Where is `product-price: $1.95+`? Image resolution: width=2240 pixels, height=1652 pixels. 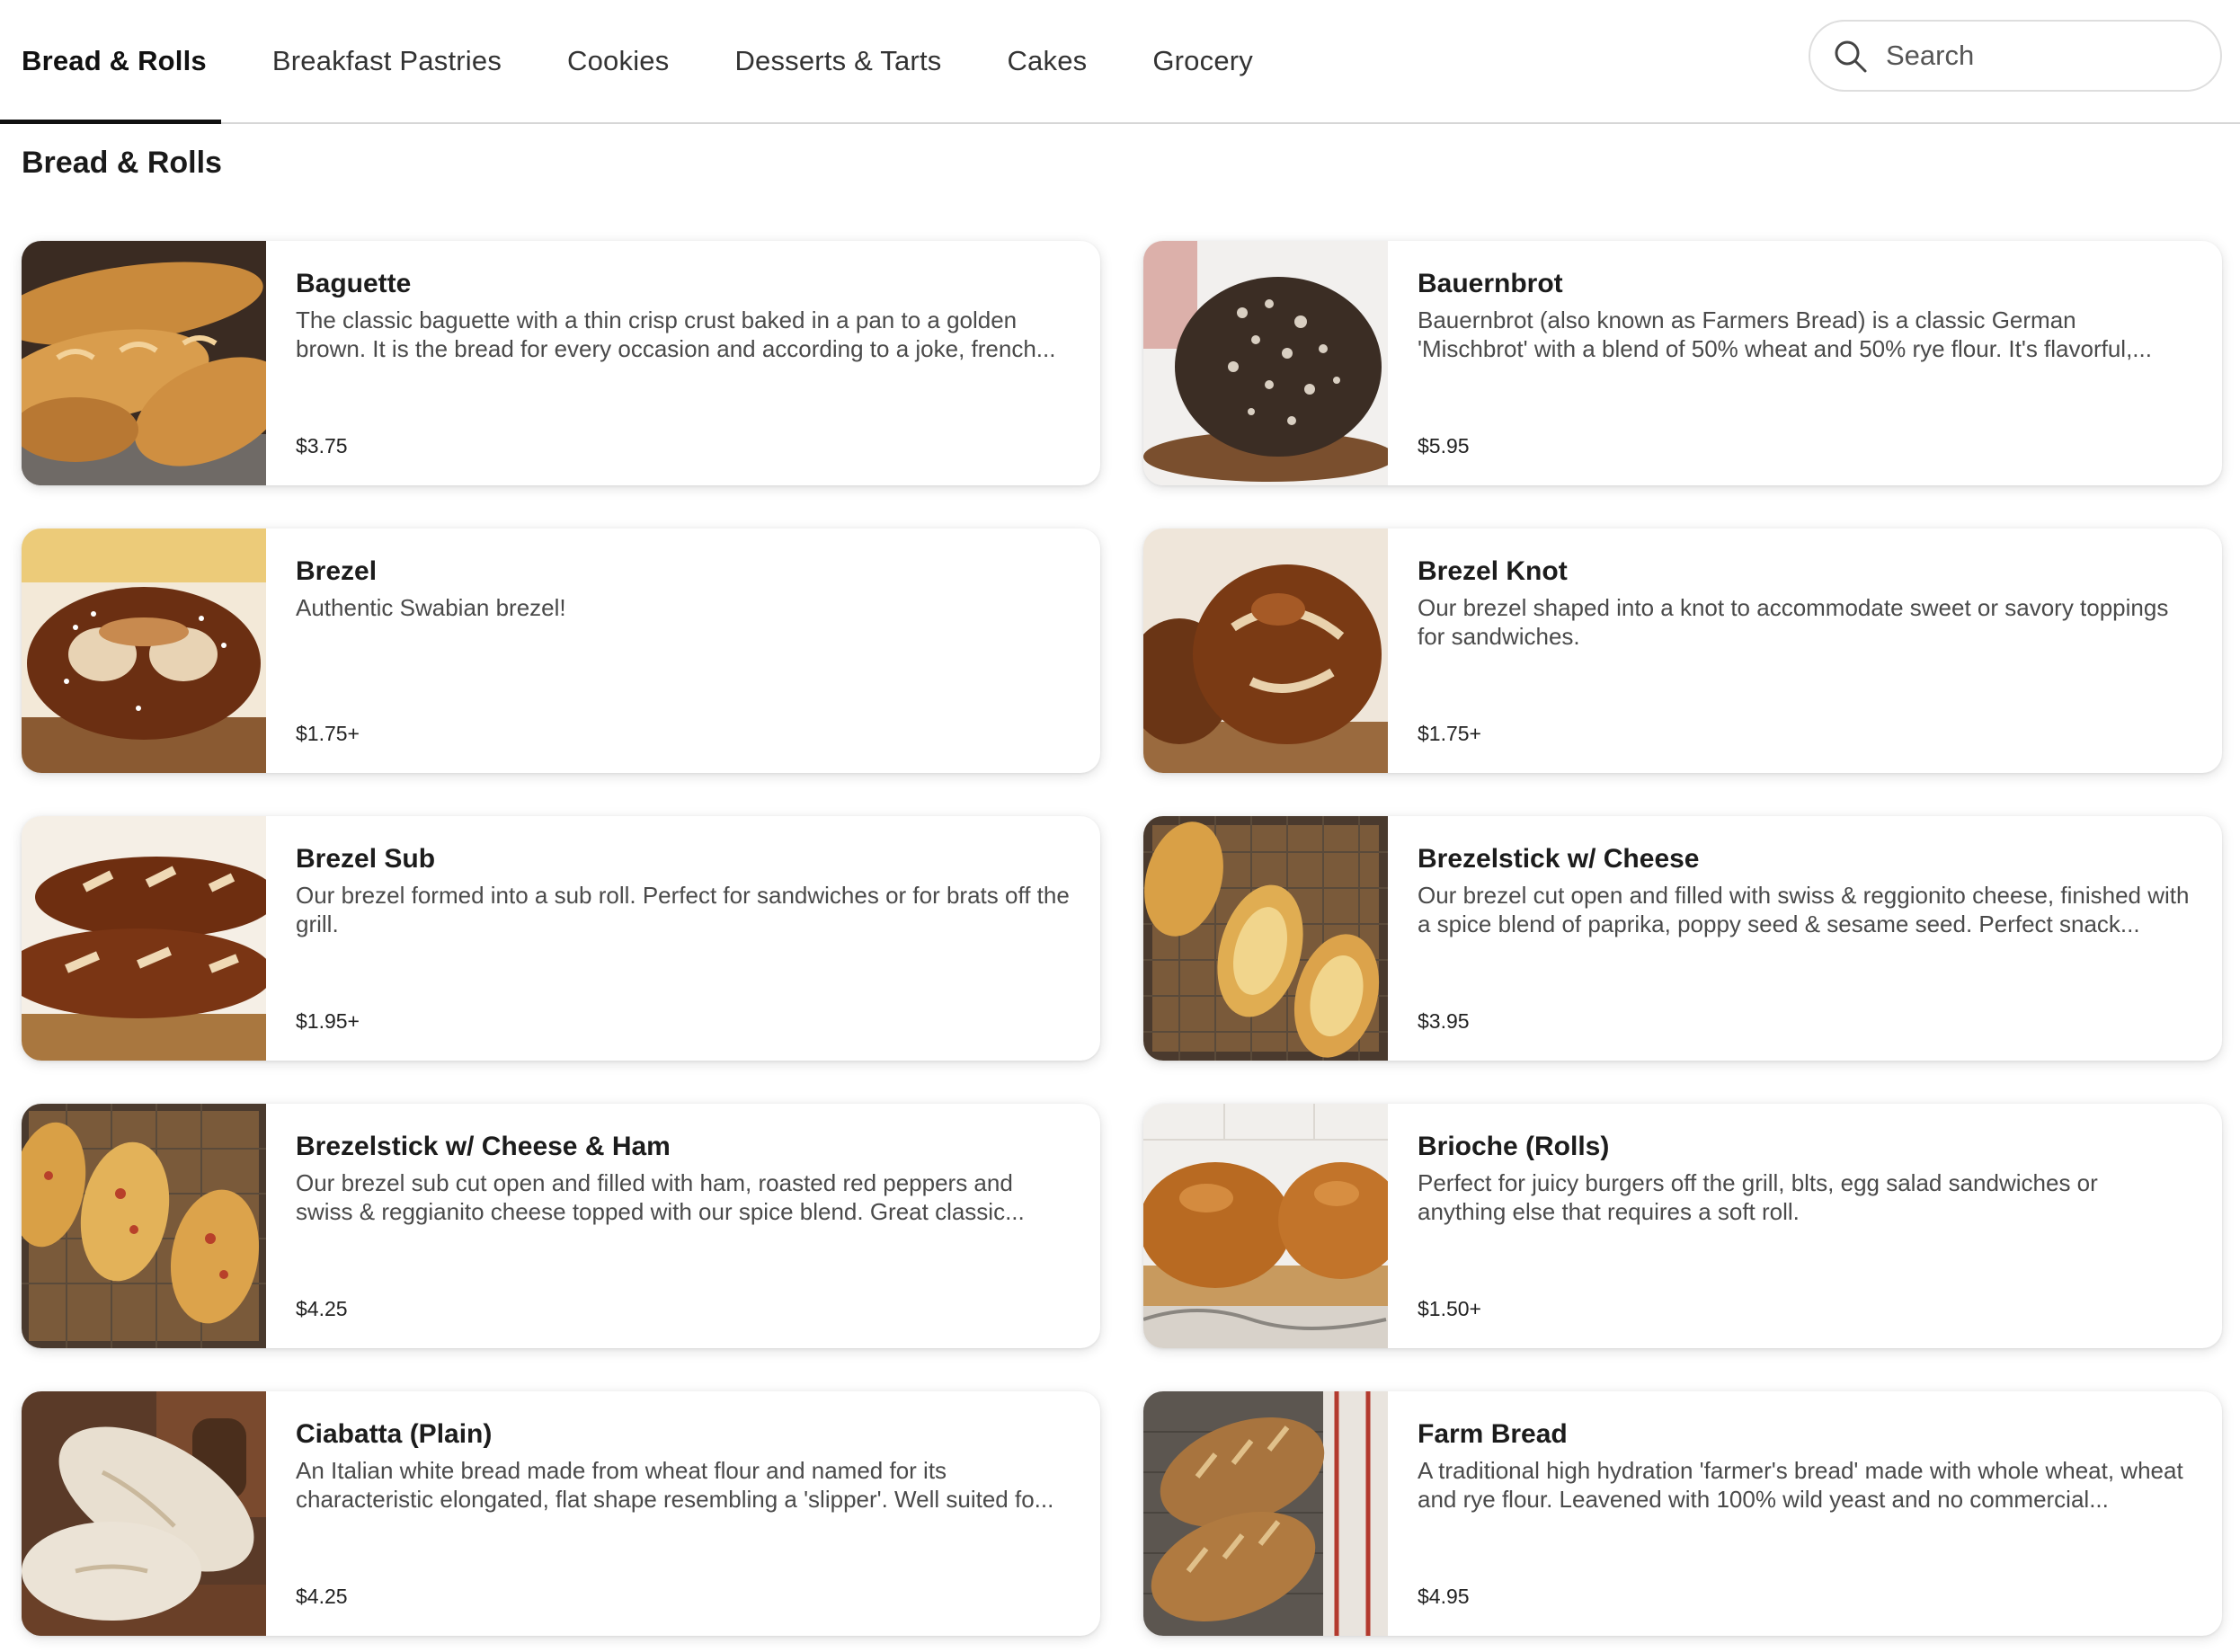 product-price: $1.95+ is located at coordinates (328, 1021).